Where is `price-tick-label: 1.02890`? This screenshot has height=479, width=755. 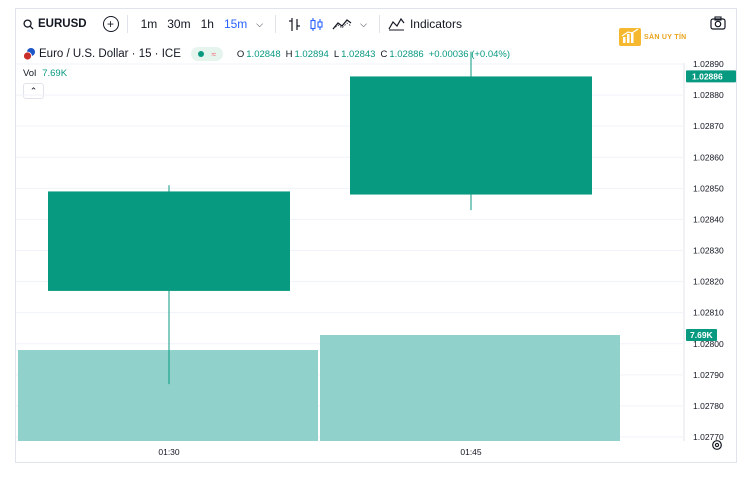 price-tick-label: 1.02890 is located at coordinates (708, 64).